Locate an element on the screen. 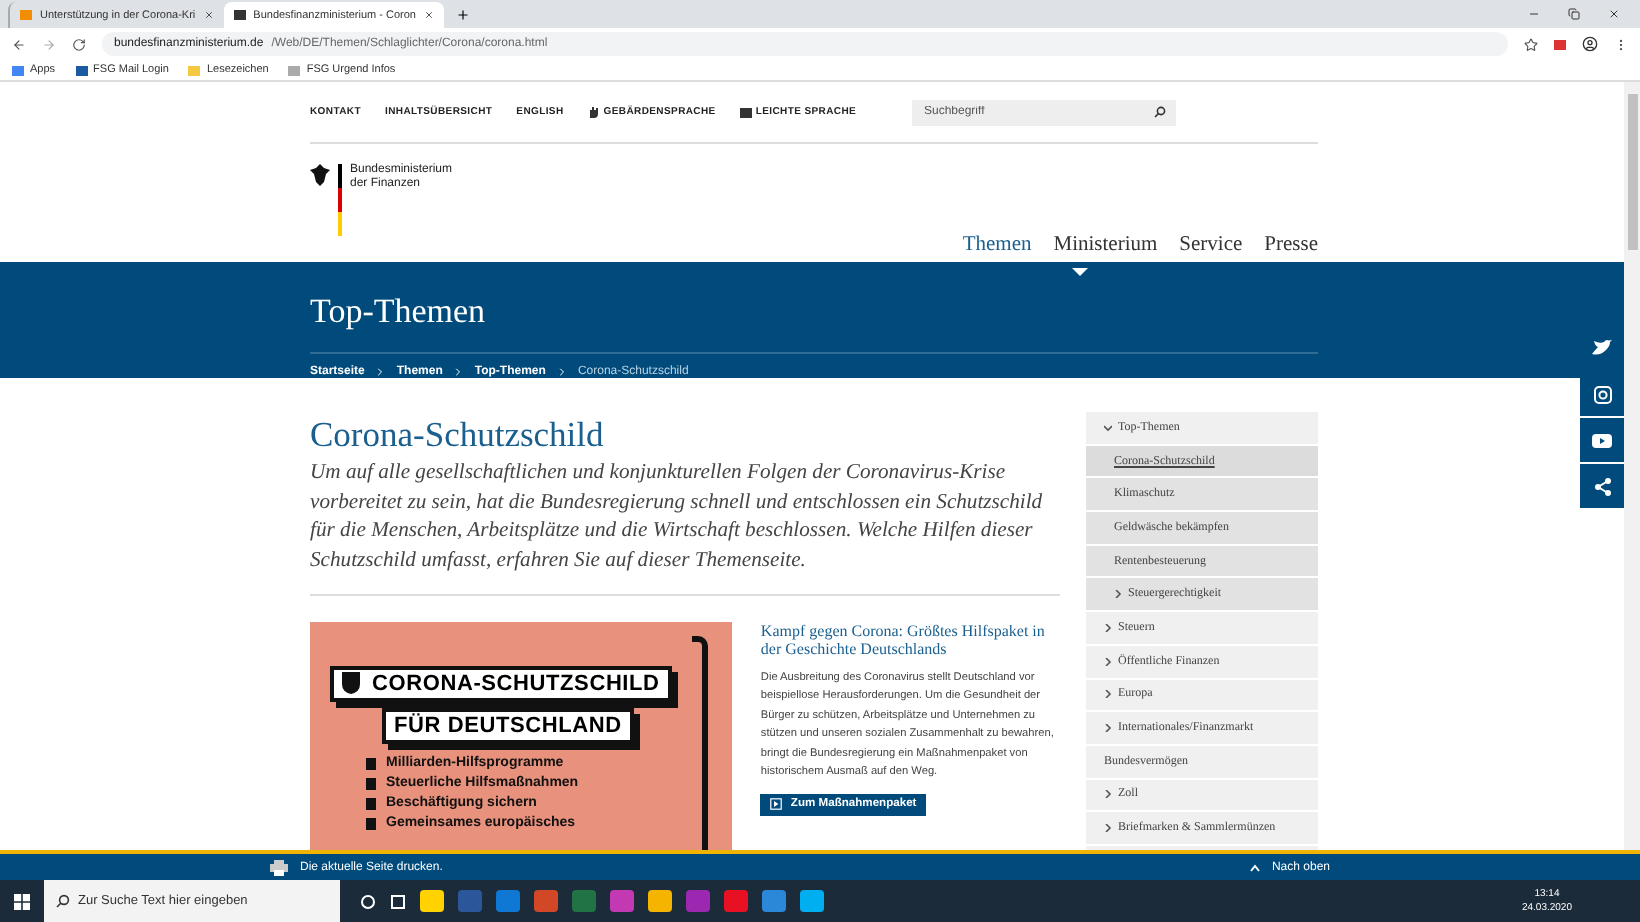 This screenshot has height=922, width=1640. nav-item: Presse is located at coordinates (1291, 245).